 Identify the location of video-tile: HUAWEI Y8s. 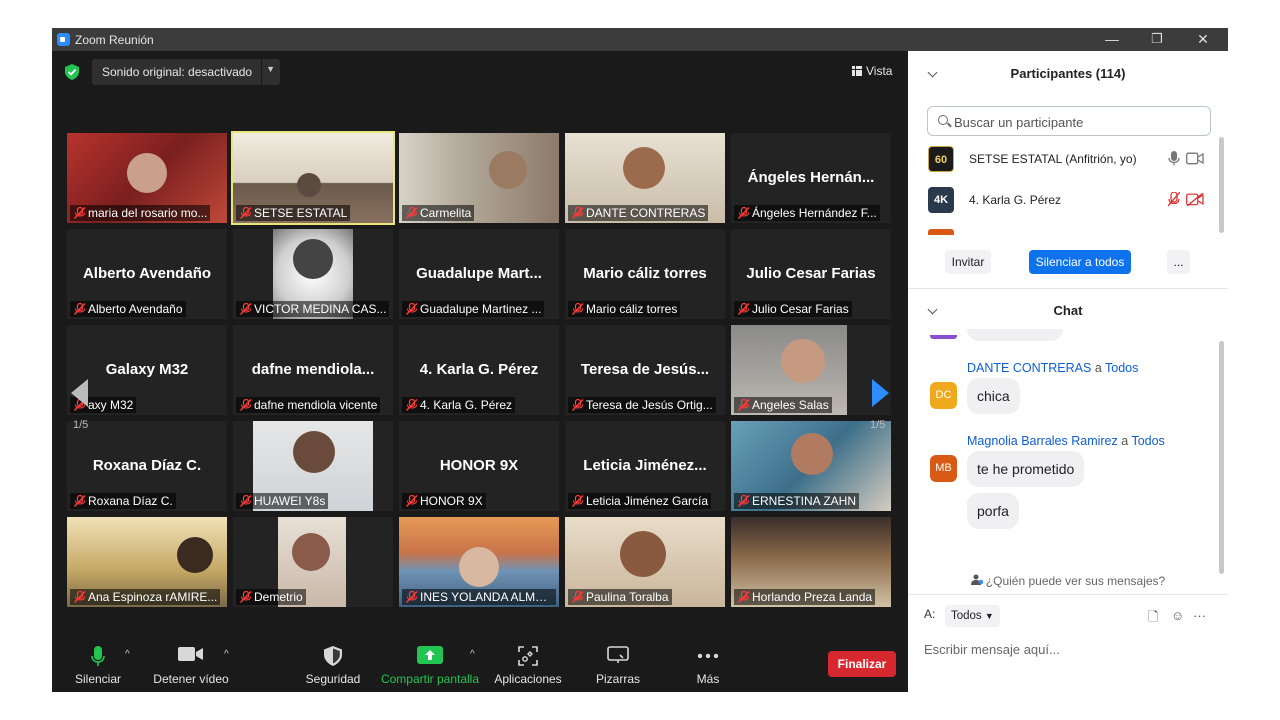
(313, 466).